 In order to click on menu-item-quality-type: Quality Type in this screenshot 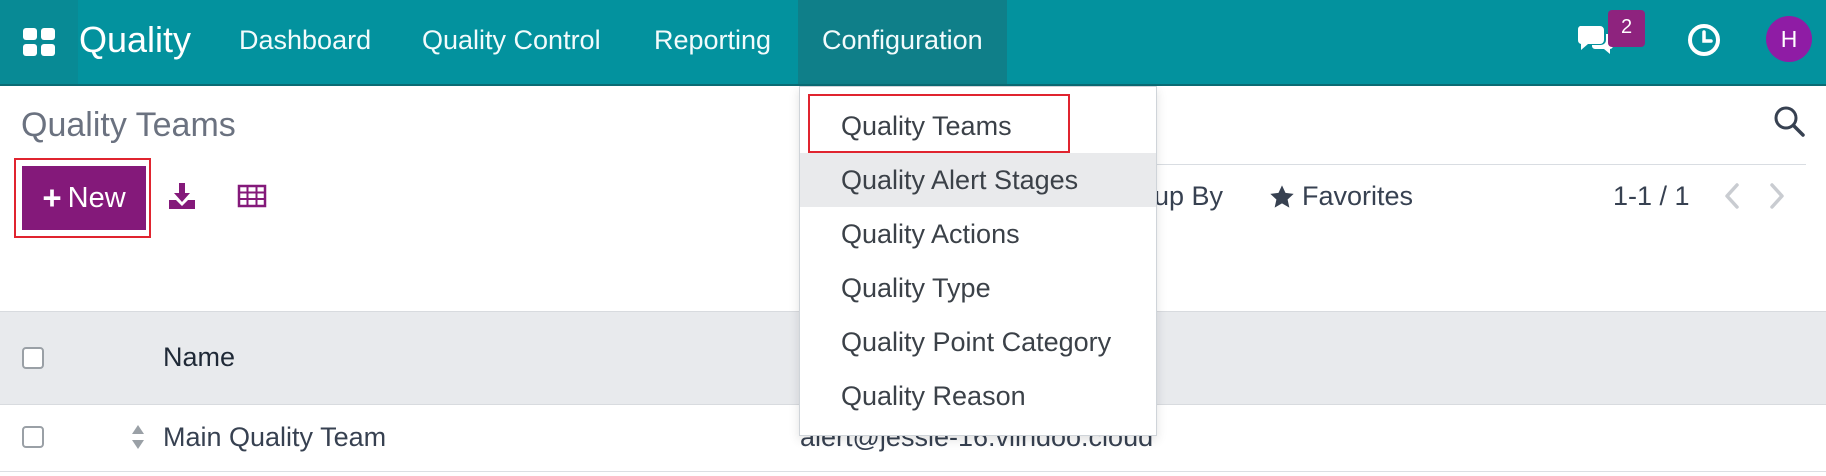, I will do `click(978, 288)`.